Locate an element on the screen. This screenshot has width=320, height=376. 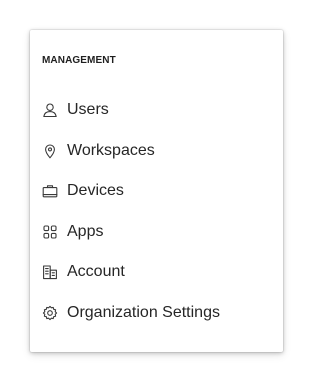
section-title: MANAGEMENT is located at coordinates (79, 60).